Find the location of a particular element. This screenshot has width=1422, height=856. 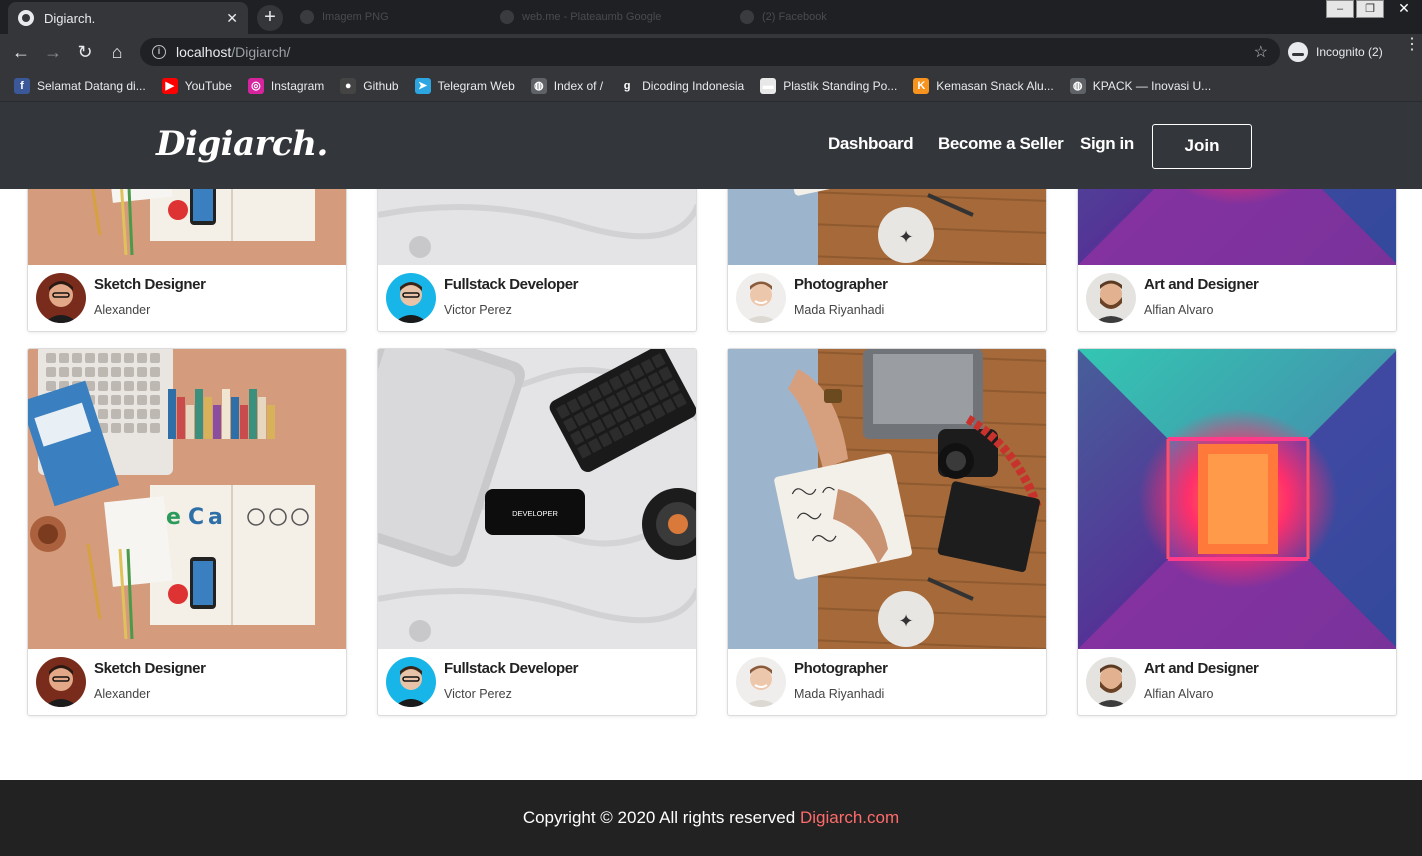

card-author: Victor Perez is located at coordinates (478, 694).